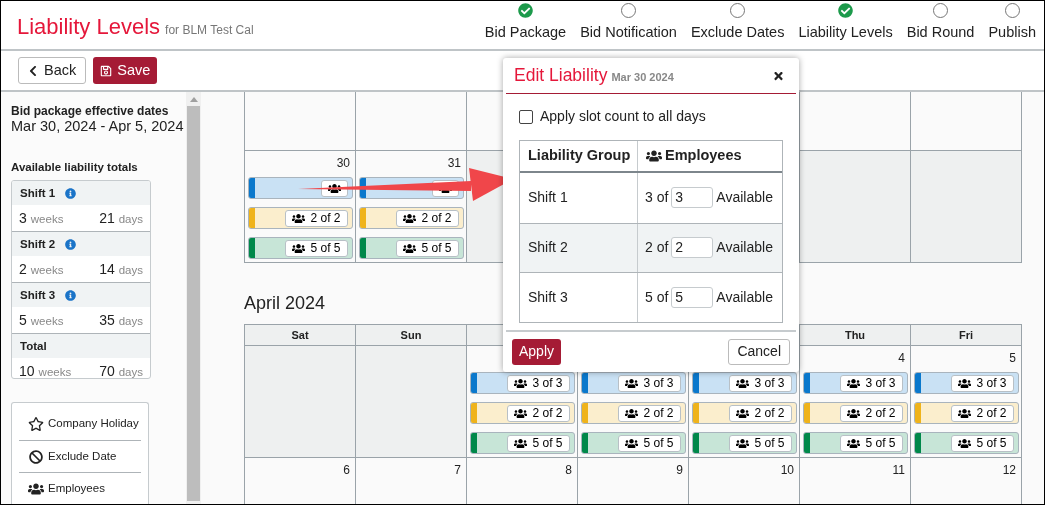 This screenshot has height=505, width=1045. I want to click on weekday-header: Thu, so click(855, 335).